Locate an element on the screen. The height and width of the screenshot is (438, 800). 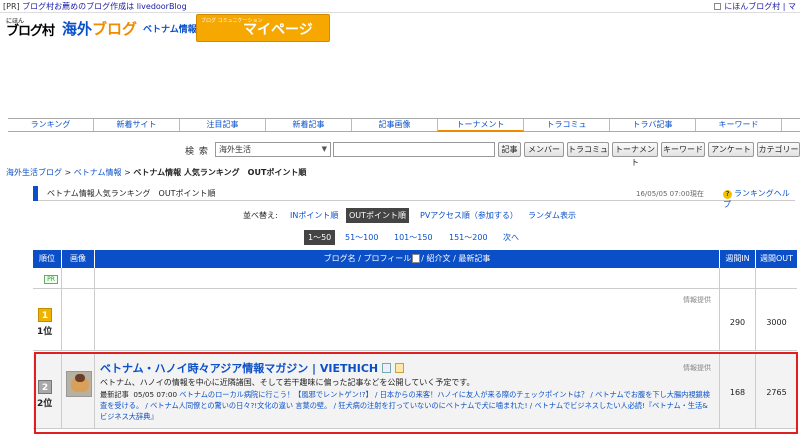
sort-label: 並べ替え: is located at coordinates (260, 215).